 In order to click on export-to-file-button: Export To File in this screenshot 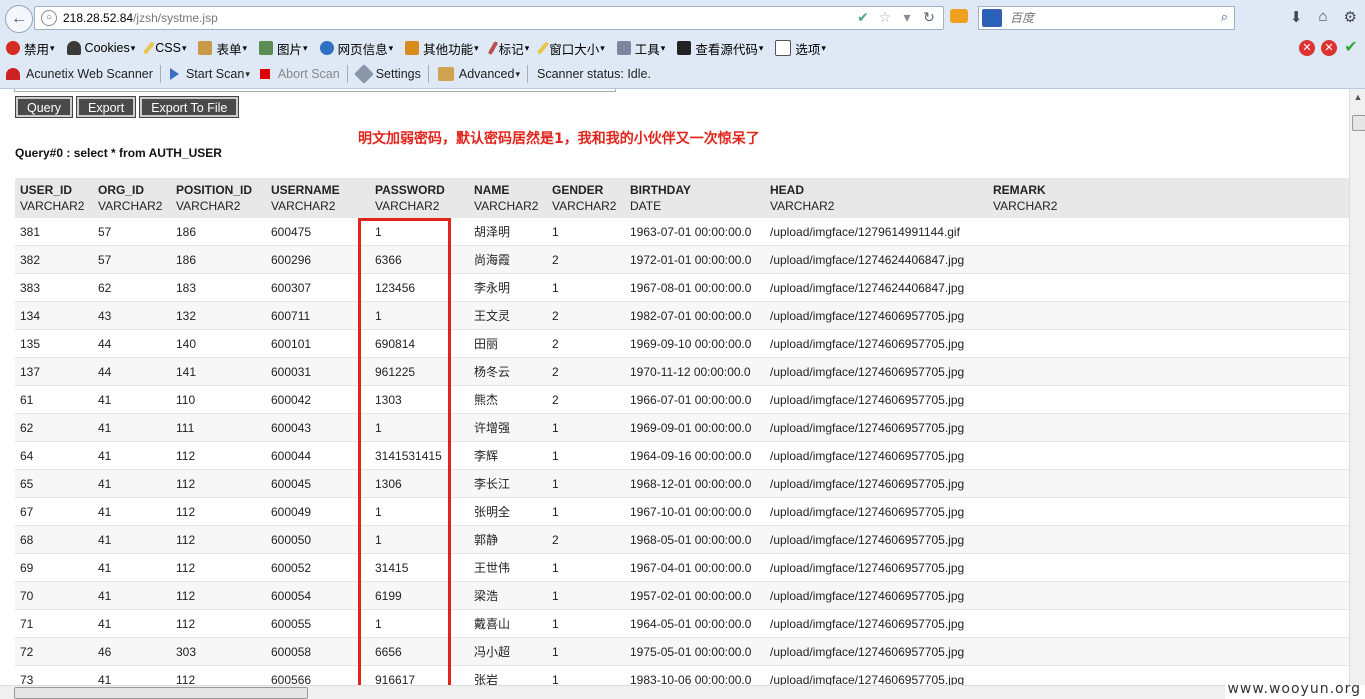, I will do `click(189, 107)`.